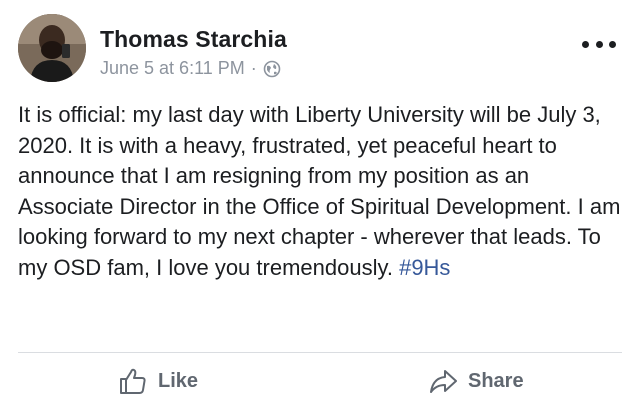 The image size is (640, 412). What do you see at coordinates (133, 381) in the screenshot?
I see `thumbs-up-icon` at bounding box center [133, 381].